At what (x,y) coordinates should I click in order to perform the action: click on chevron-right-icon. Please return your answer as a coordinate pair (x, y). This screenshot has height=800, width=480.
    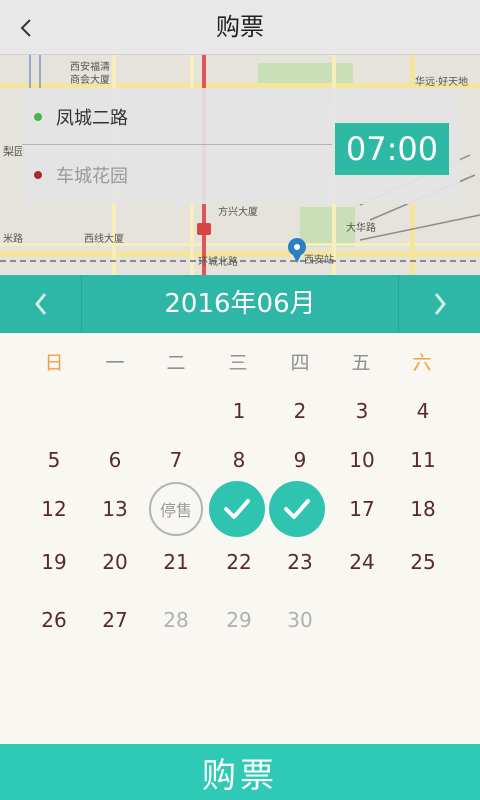
    Looking at the image, I should click on (440, 304).